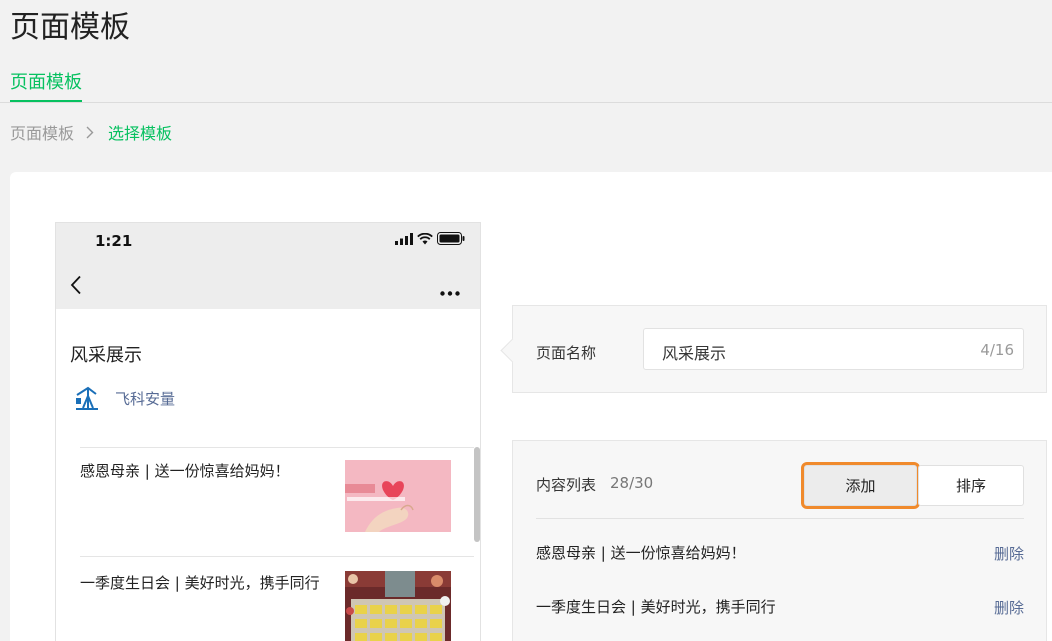 This screenshot has width=1052, height=641. I want to click on back-icon, so click(76, 287).